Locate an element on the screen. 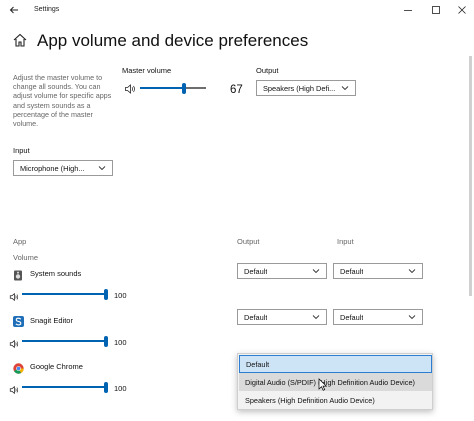  dropdown-option: Speakers (High Definition Audio Device) is located at coordinates (335, 400).